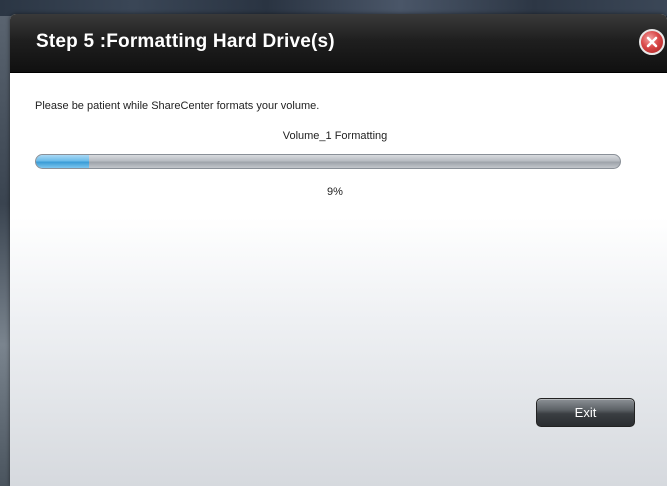 The height and width of the screenshot is (486, 667). Describe the element at coordinates (335, 136) in the screenshot. I see `progress-label: Volume_1 Formatting` at that location.